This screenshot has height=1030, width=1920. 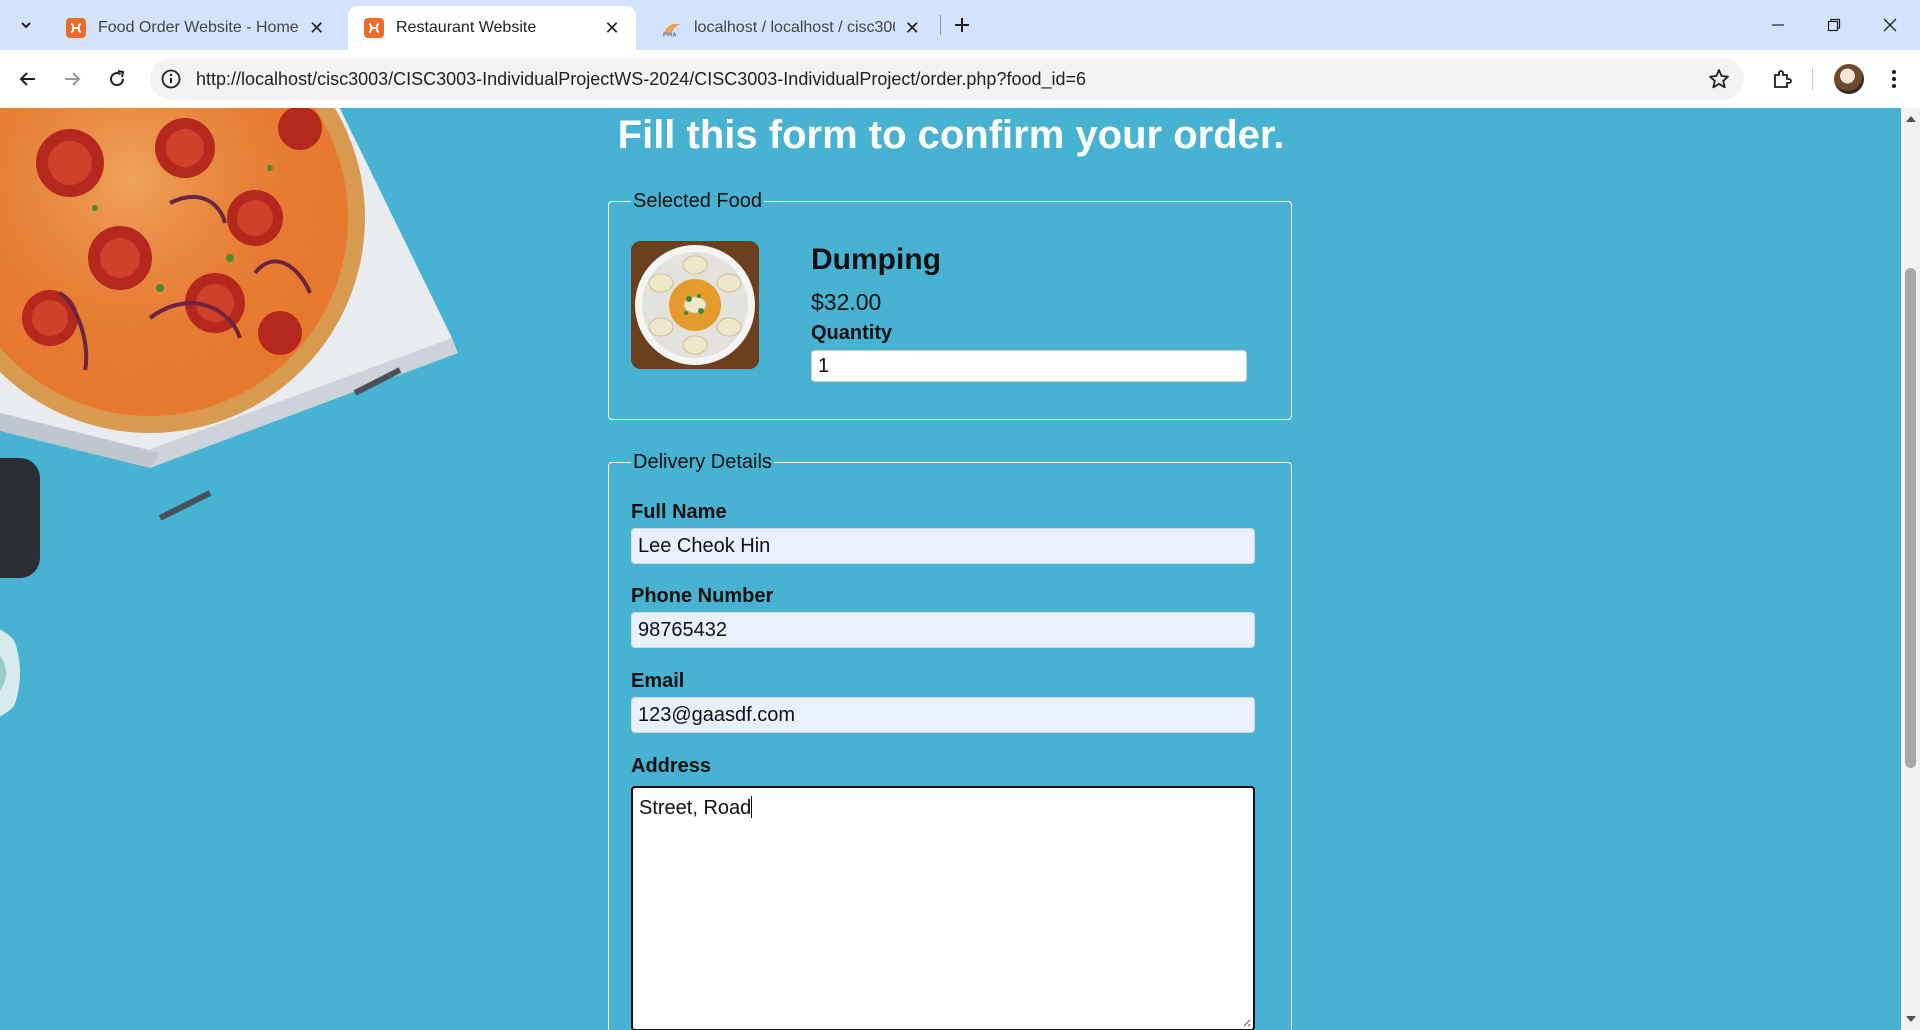 What do you see at coordinates (943, 715) in the screenshot?
I see `email-input` at bounding box center [943, 715].